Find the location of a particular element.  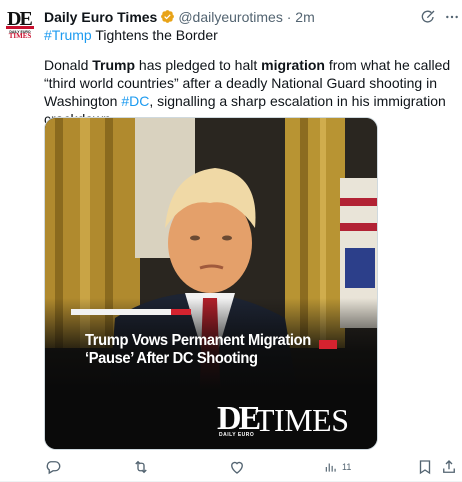

hashtag-link: #Trump is located at coordinates (68, 35).